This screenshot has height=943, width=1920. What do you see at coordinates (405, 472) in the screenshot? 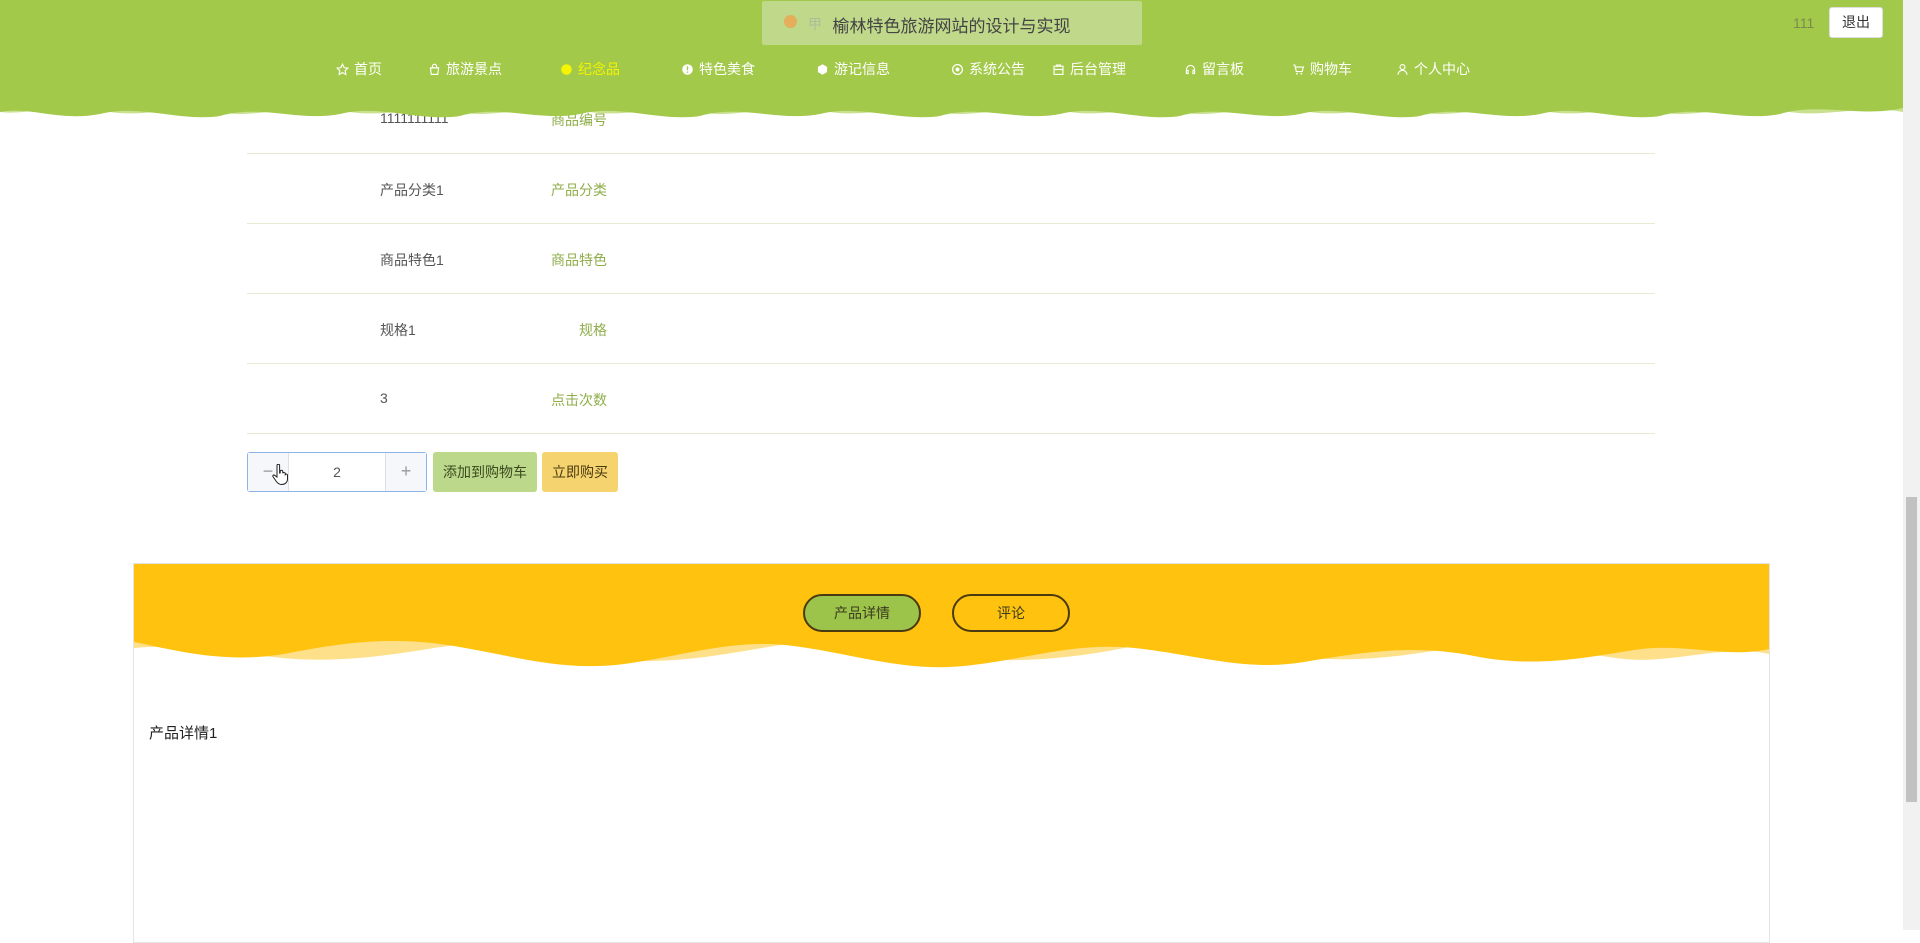
I see `increment-button: +` at bounding box center [405, 472].